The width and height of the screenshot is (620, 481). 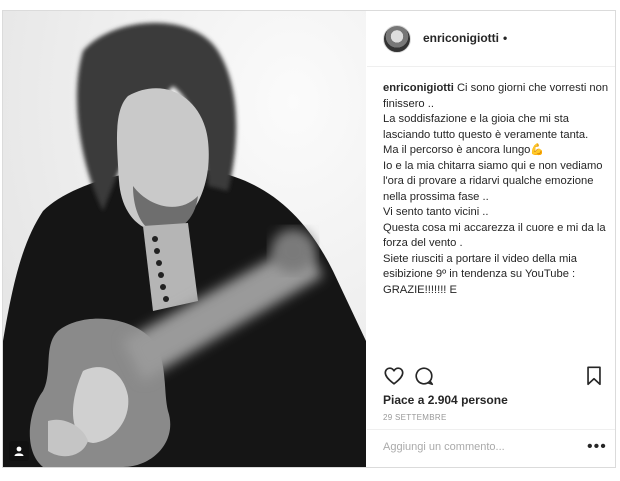 I want to click on comment-bar: •••, so click(x=491, y=448).